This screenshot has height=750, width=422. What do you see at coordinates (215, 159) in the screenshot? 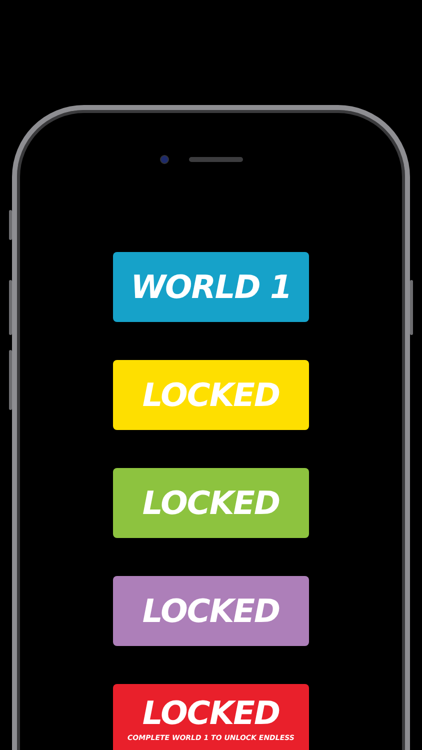
I see `speaker-icon` at bounding box center [215, 159].